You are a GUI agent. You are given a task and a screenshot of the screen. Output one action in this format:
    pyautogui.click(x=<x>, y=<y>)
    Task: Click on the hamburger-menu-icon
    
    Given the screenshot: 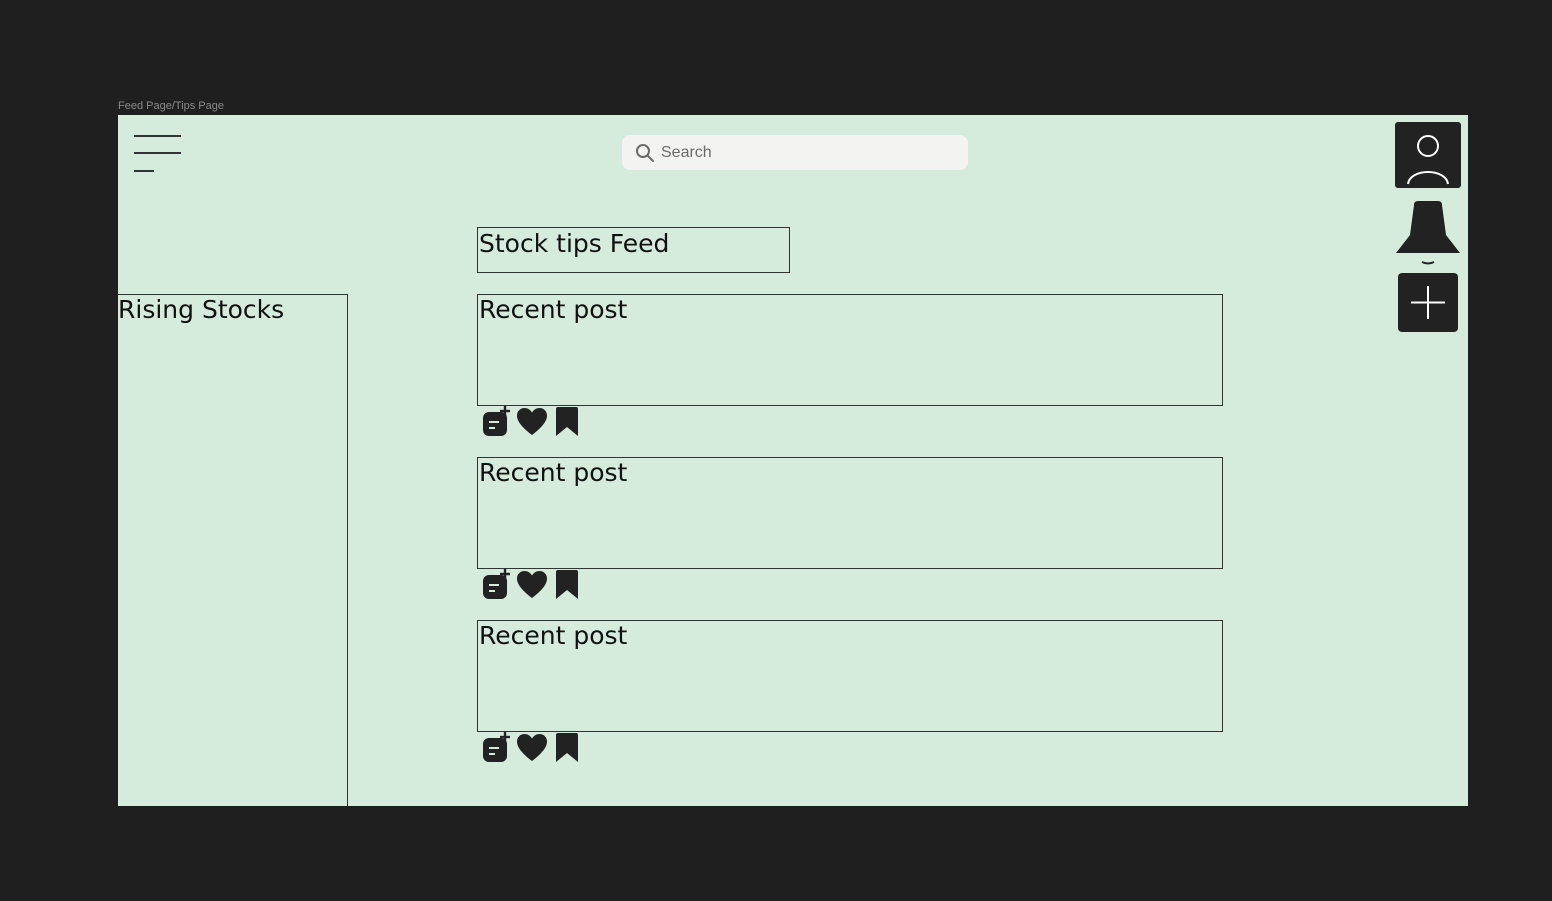 What is the action you would take?
    pyautogui.click(x=157, y=154)
    